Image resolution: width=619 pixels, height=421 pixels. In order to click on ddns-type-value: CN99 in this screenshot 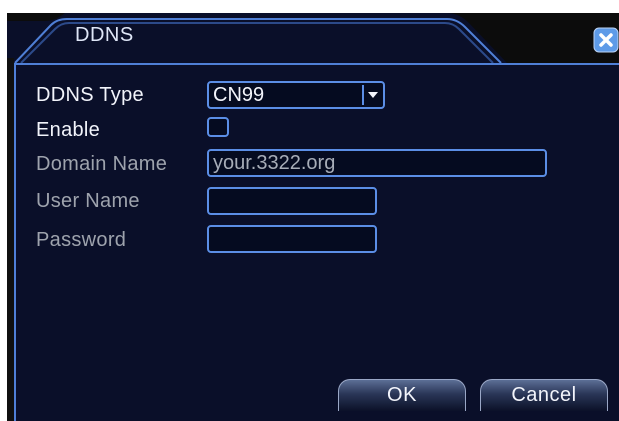, I will do `click(239, 95)`.